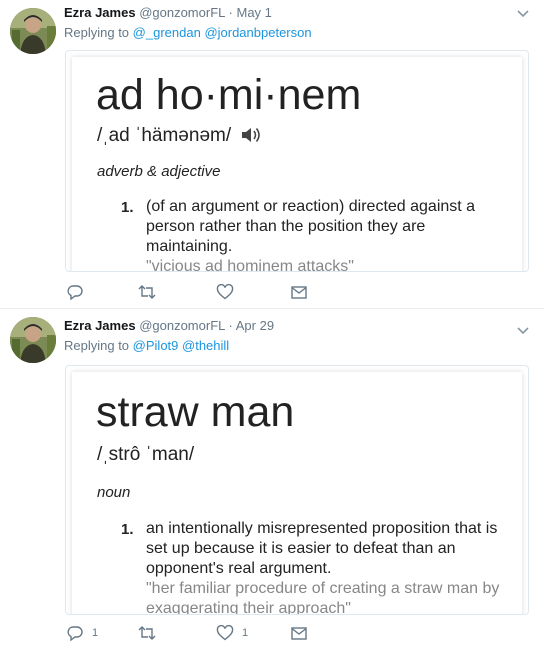 The image size is (544, 650). I want to click on like-button: 1, so click(232, 633).